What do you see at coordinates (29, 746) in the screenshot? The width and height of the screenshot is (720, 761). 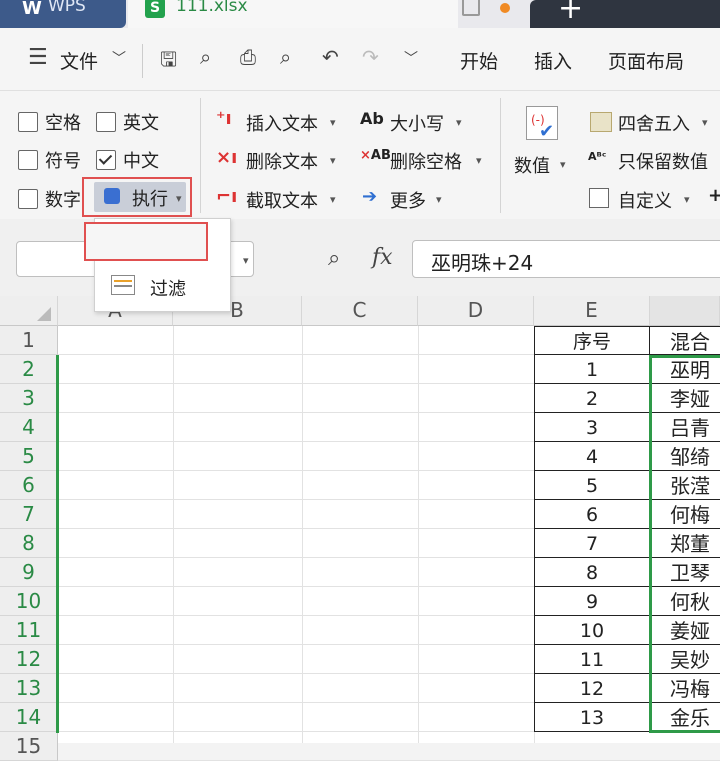 I see `row-header: 15` at bounding box center [29, 746].